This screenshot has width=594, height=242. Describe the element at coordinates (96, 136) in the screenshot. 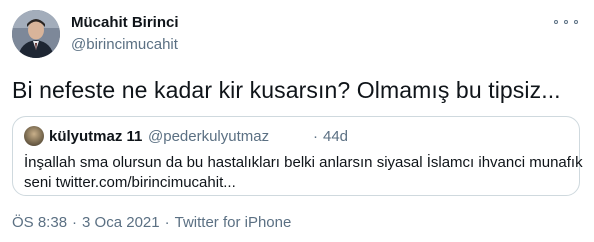

I see `quoted-author-display-name: külyutmaz 11` at that location.